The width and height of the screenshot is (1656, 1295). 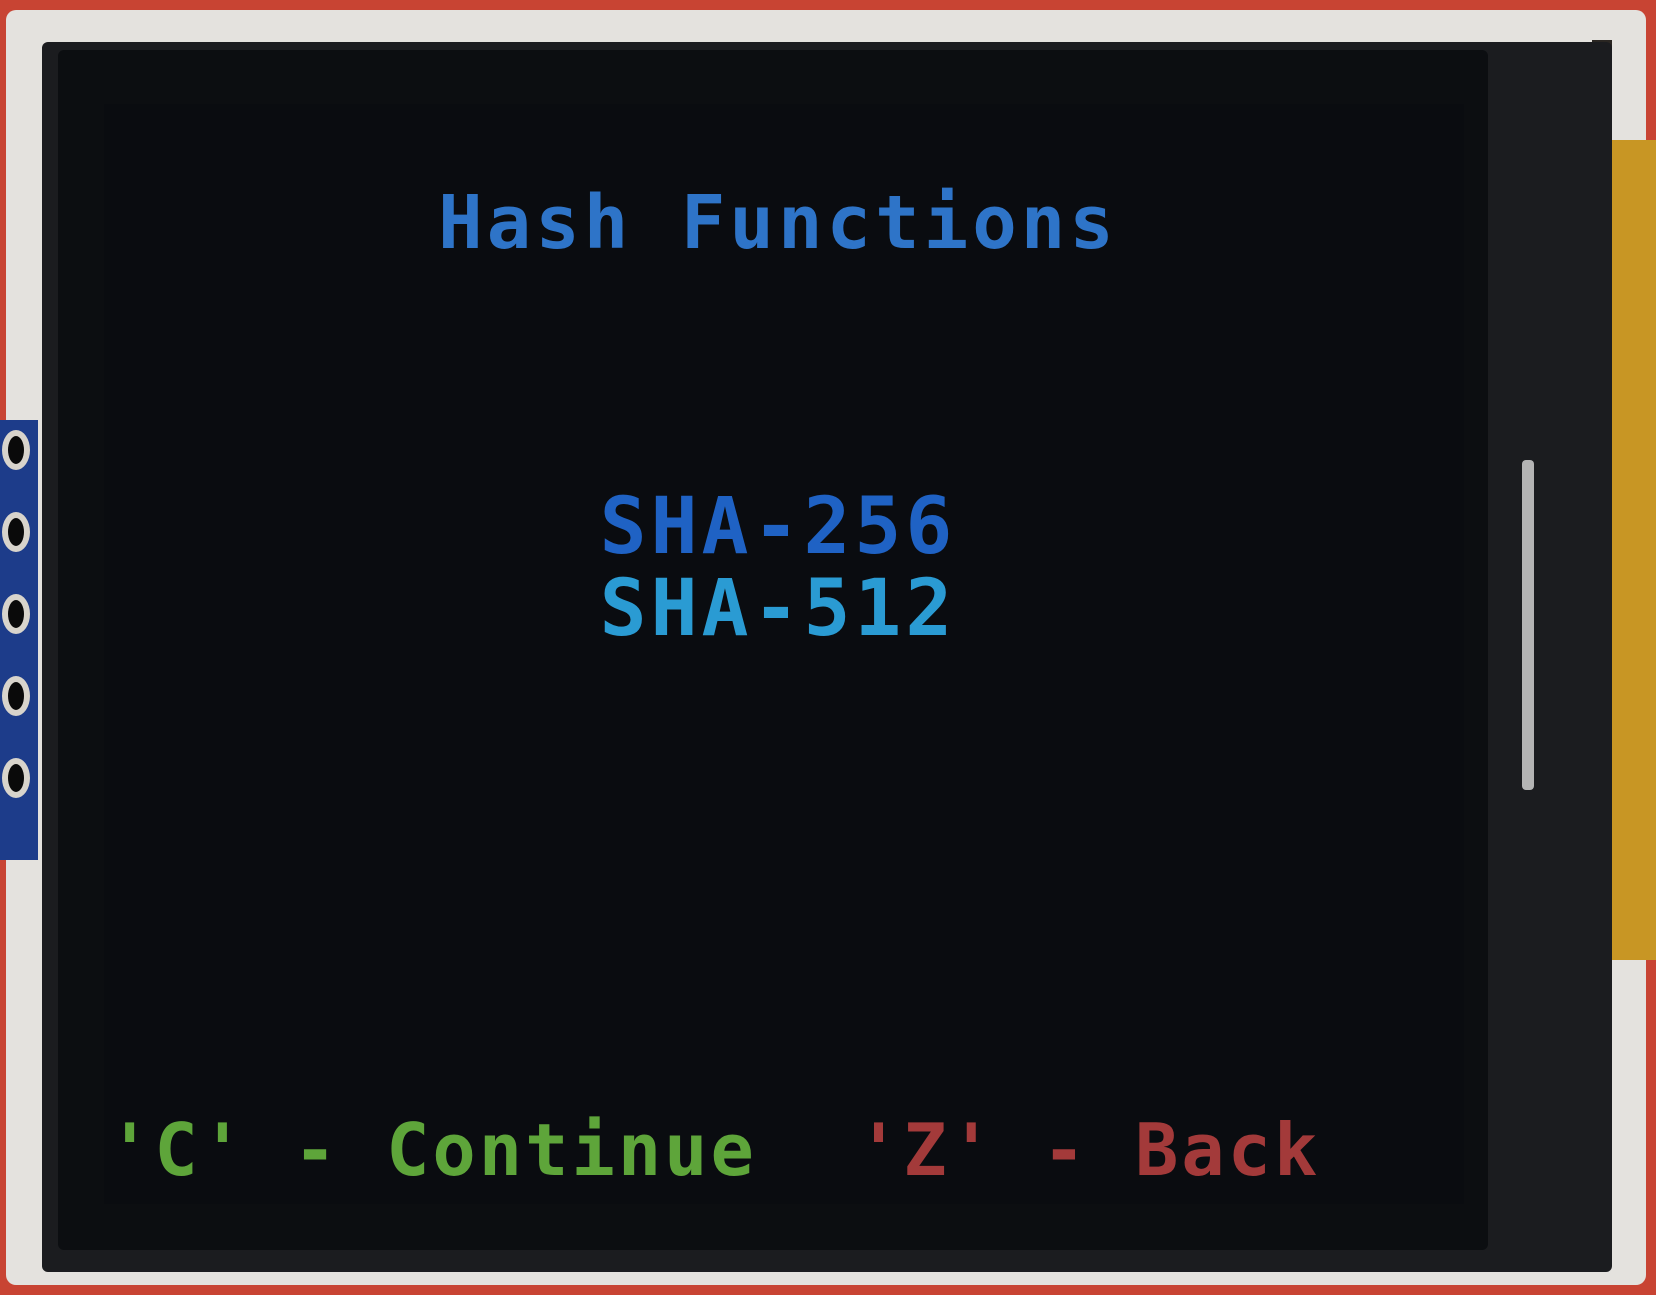 I want to click on hash-menu: SHA-256 SHA-512, so click(x=828, y=568).